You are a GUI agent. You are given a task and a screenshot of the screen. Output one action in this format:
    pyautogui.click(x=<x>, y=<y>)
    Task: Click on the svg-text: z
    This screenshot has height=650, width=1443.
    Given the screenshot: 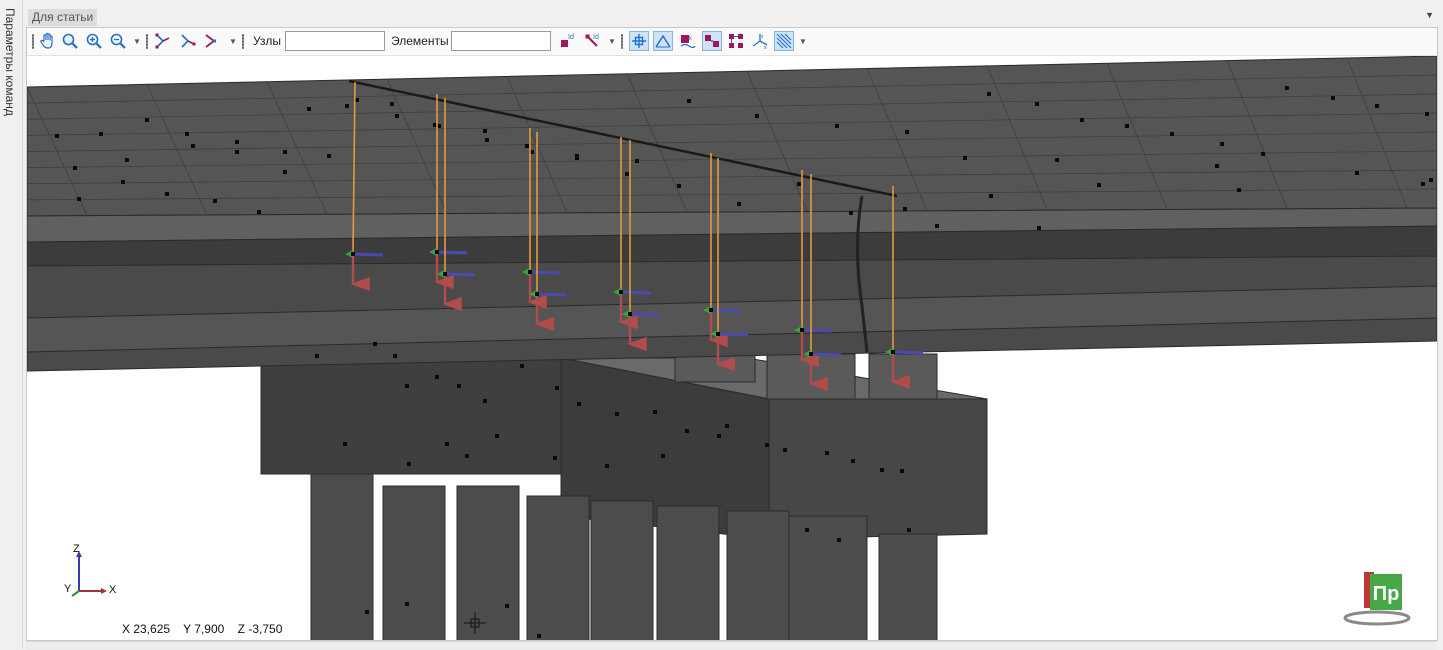 What is the action you would take?
    pyautogui.click(x=762, y=37)
    